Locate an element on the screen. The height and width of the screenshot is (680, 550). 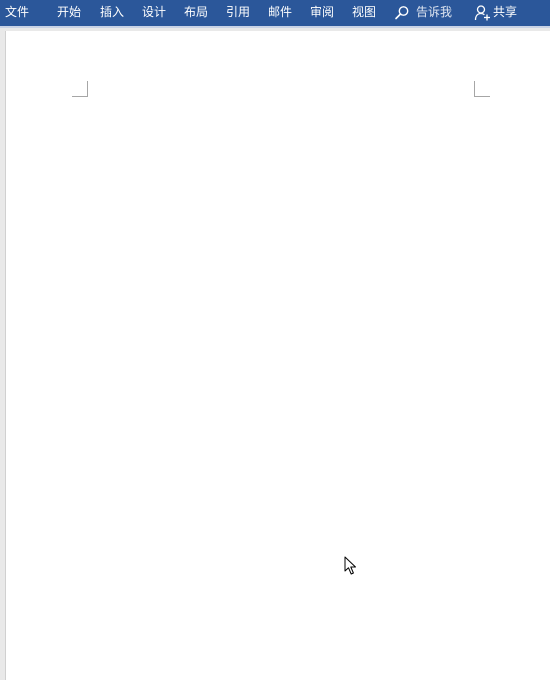
mouse-pointer-icon is located at coordinates (350, 565).